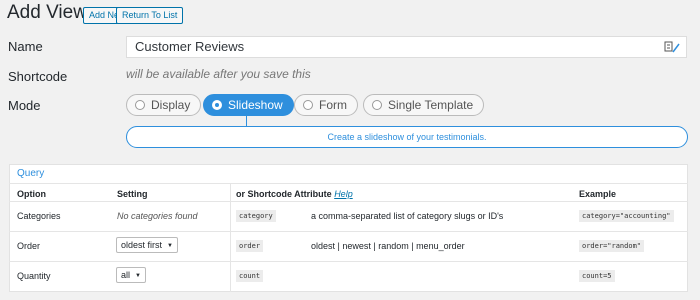 The width and height of the screenshot is (700, 300). I want to click on shortcode-note: will be available after you save this, so click(218, 74).